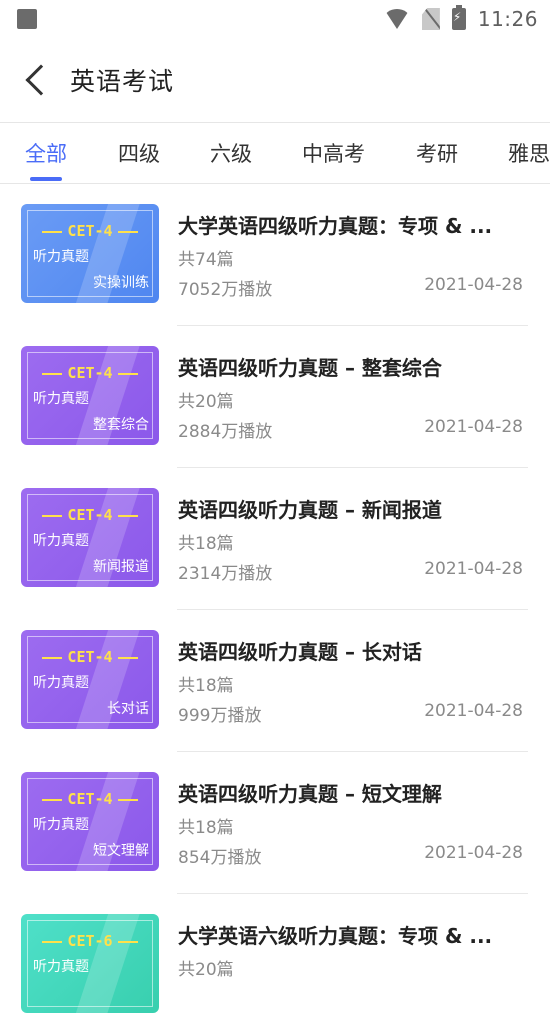 The height and width of the screenshot is (1036, 550). I want to click on album-cover: CET-6 听力真题, so click(90, 963).